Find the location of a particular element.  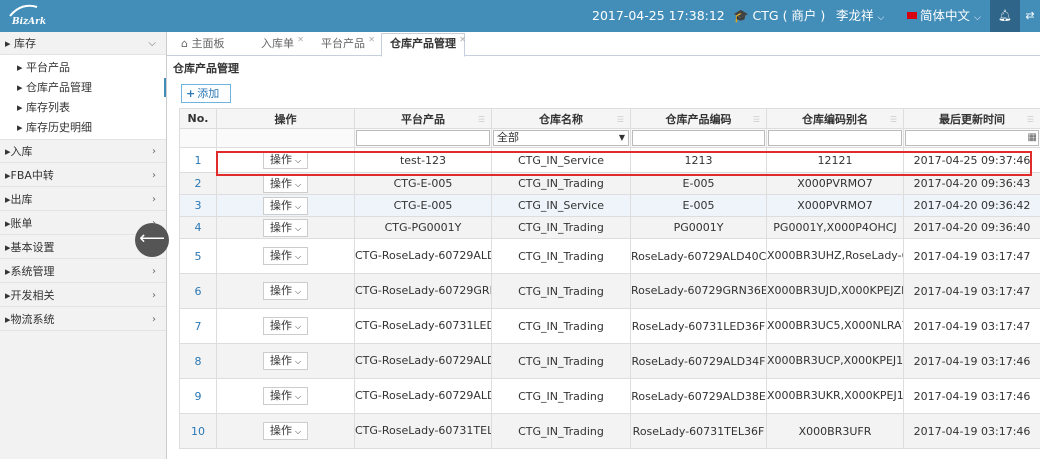

sidebar-item-label: FBA中转 is located at coordinates (32, 175).